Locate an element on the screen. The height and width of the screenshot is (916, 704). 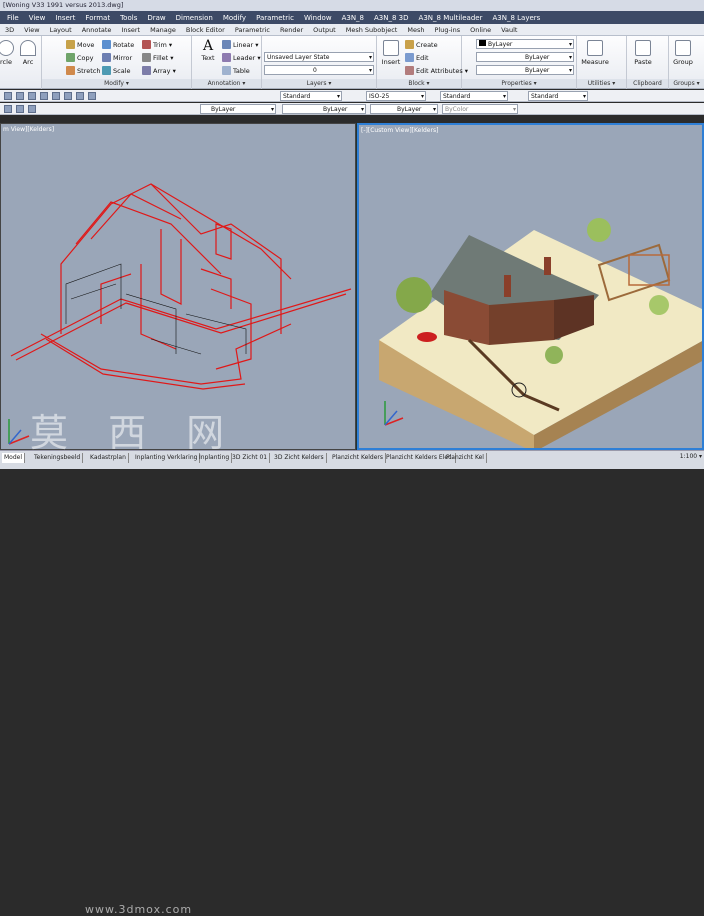
layout-tab: Planzicht Kelders is located at coordinates (358, 458).